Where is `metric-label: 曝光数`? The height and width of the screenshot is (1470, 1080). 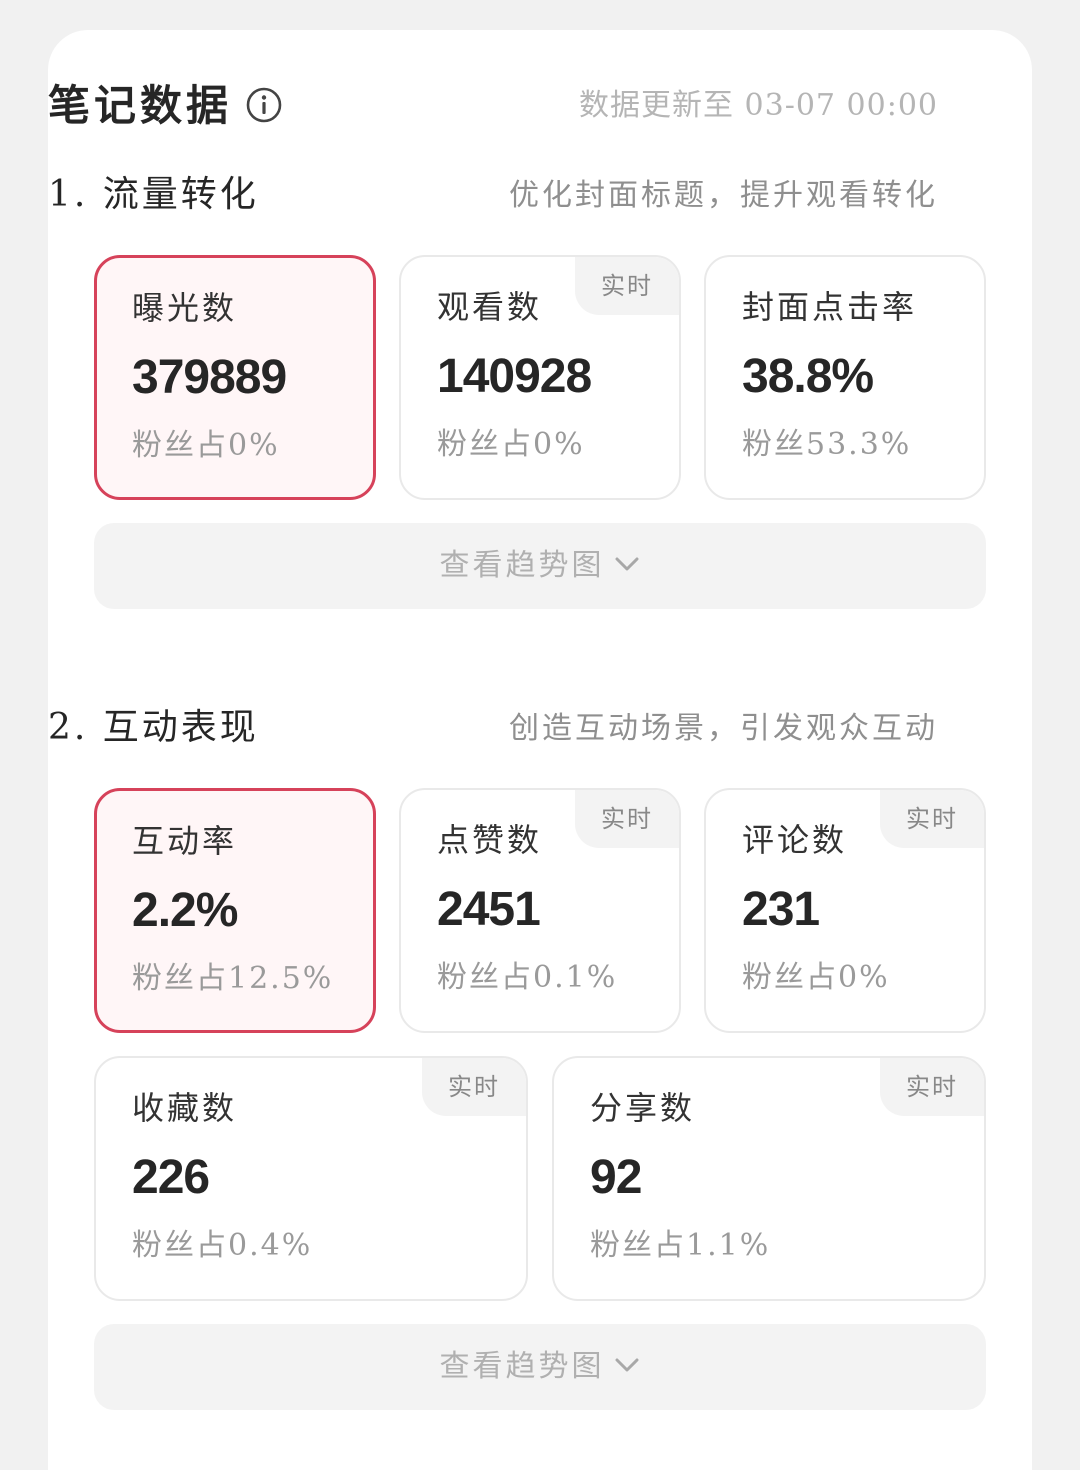 metric-label: 曝光数 is located at coordinates (185, 308).